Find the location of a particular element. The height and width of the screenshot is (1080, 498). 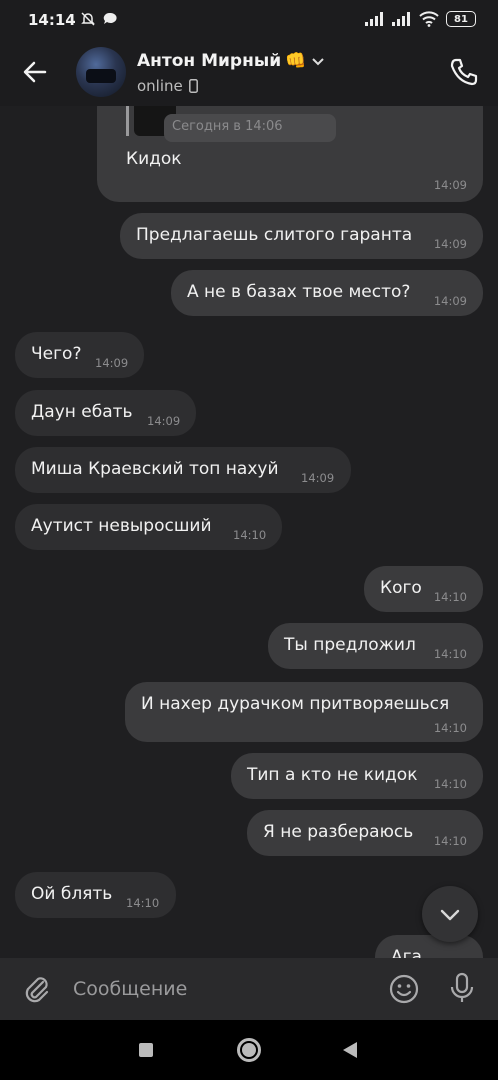

battery-icon: 81 is located at coordinates (461, 19).